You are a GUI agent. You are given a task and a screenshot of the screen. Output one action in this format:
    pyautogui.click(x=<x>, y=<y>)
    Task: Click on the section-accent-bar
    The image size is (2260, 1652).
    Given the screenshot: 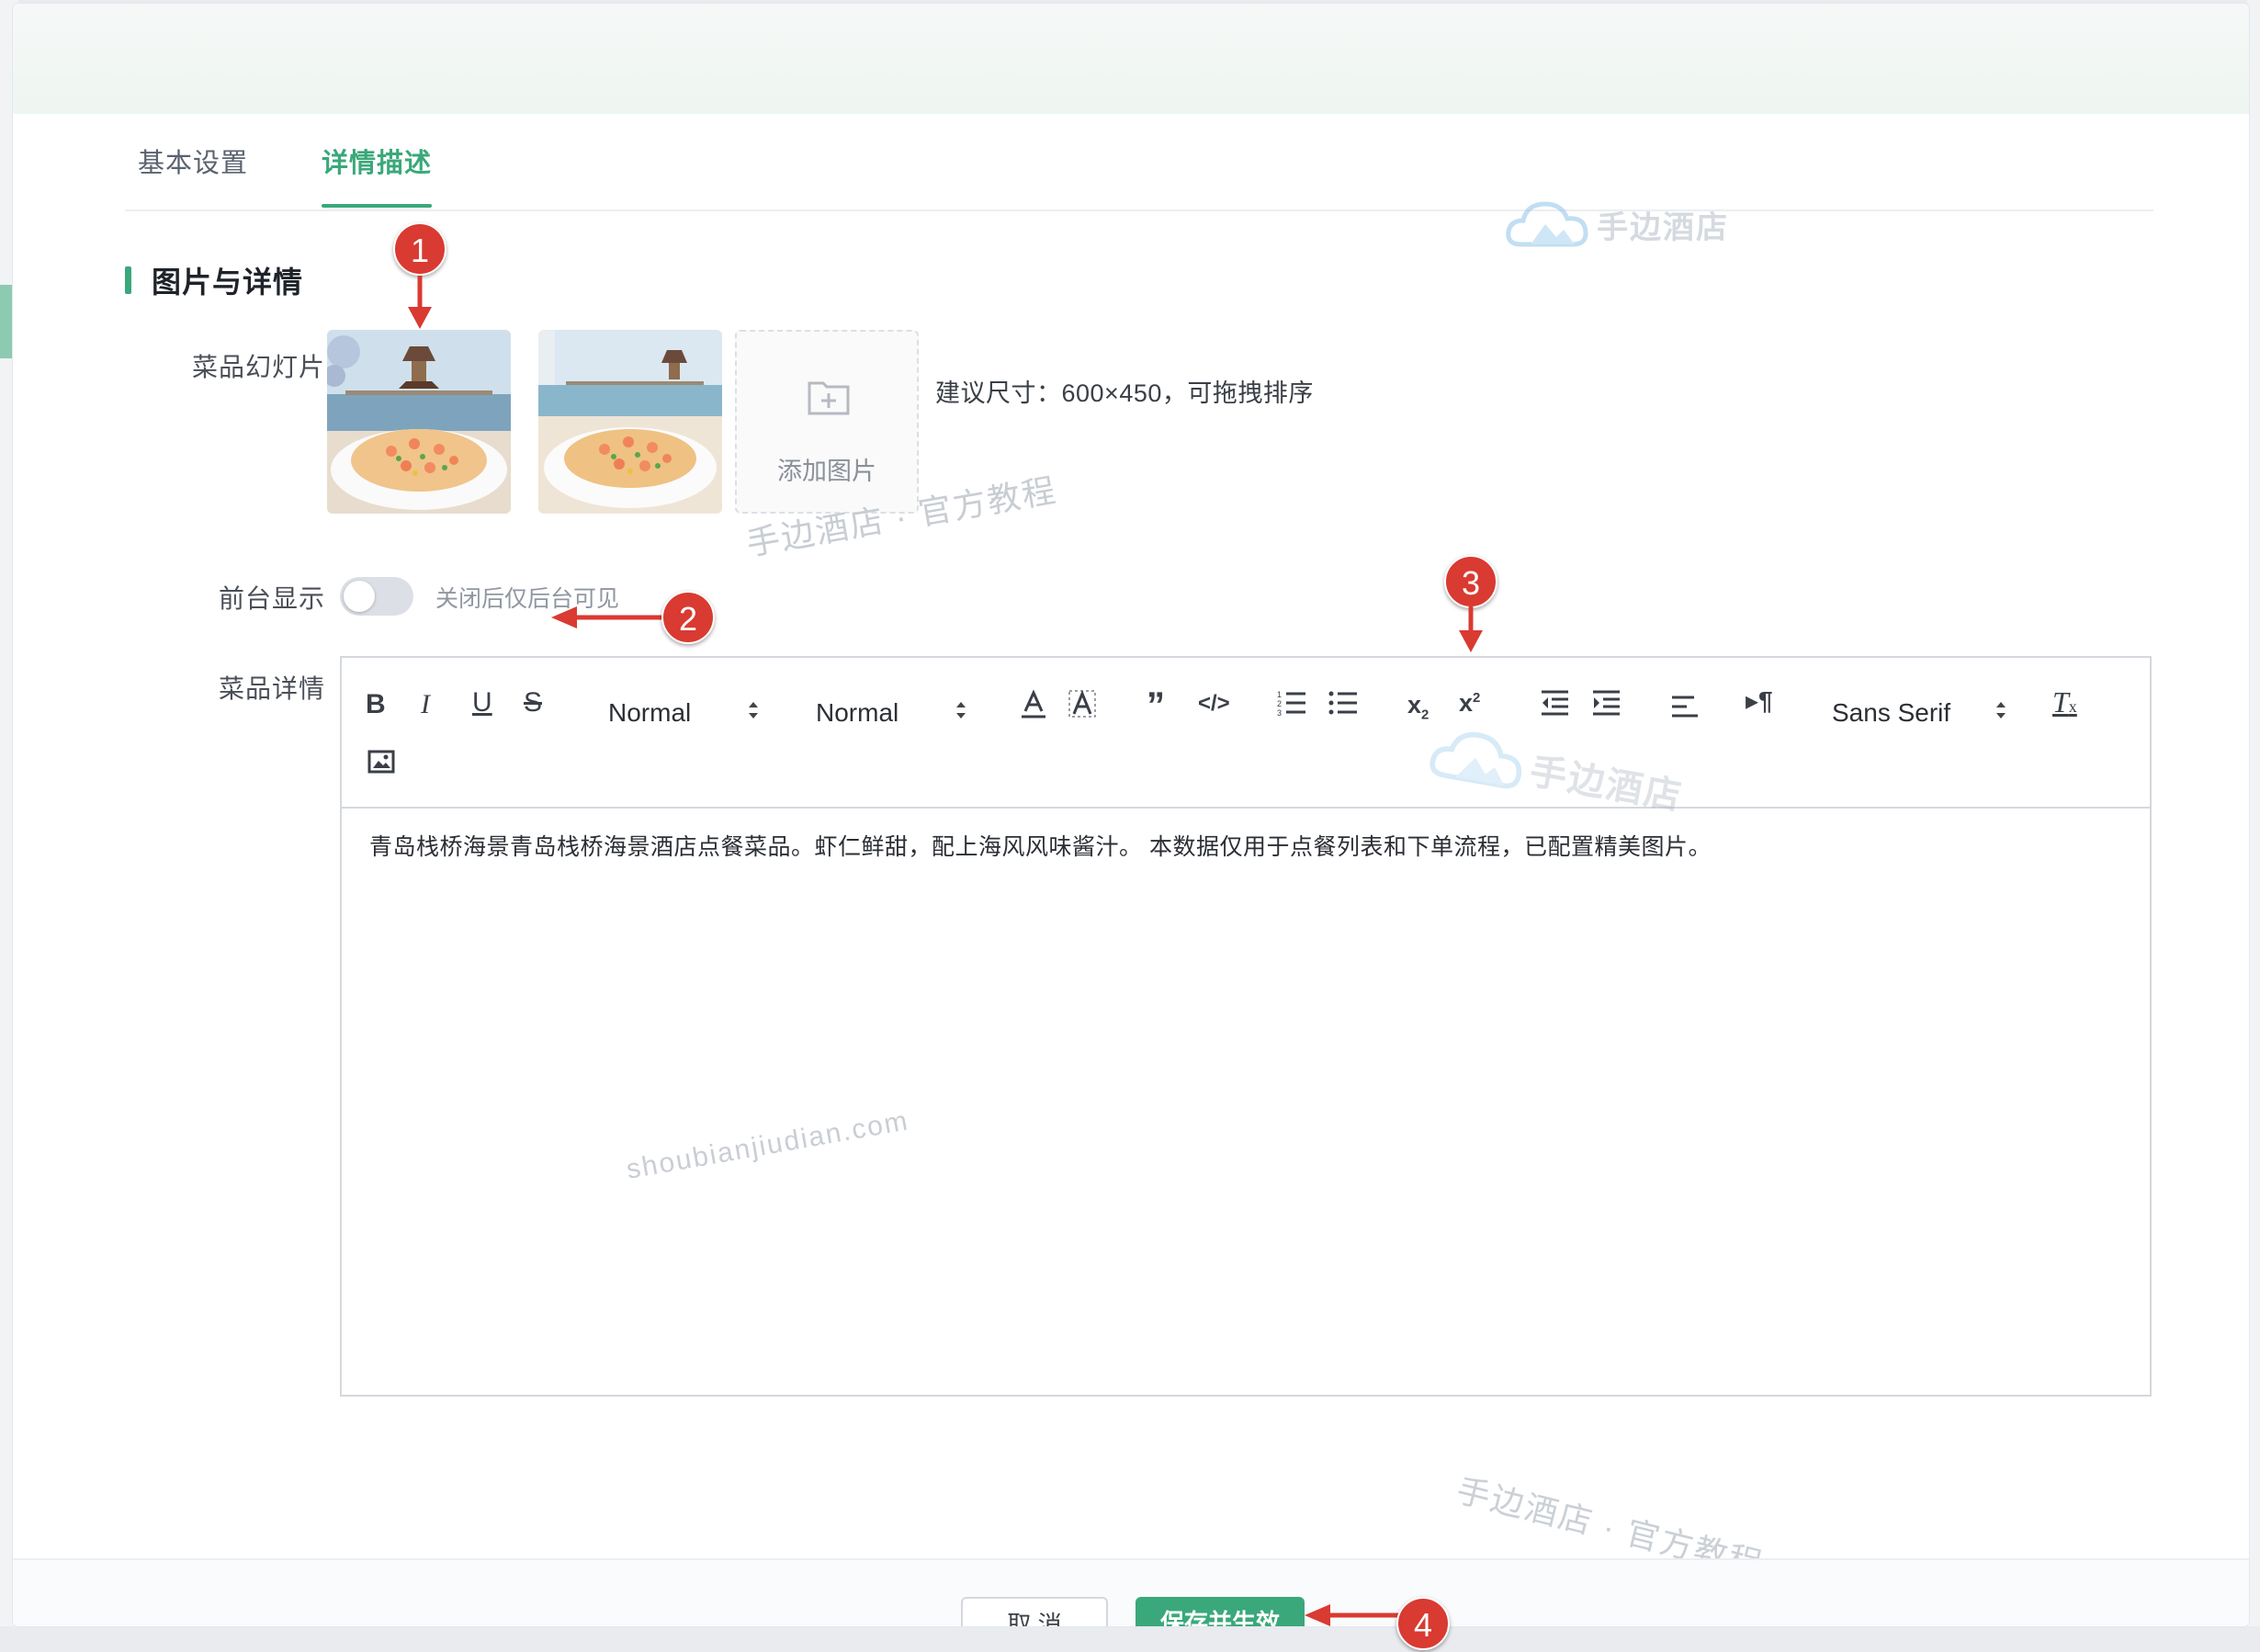 What is the action you would take?
    pyautogui.click(x=128, y=280)
    